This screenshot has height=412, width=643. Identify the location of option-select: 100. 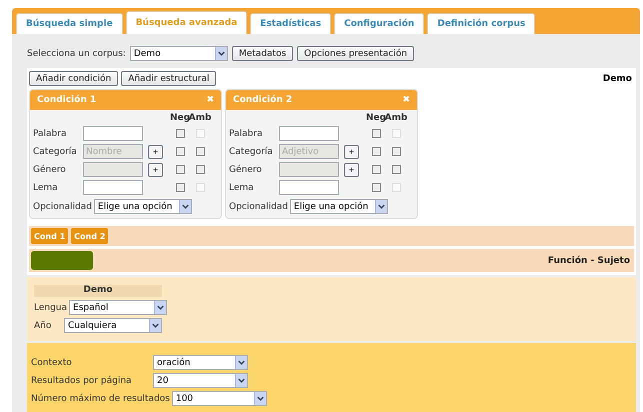
(219, 398).